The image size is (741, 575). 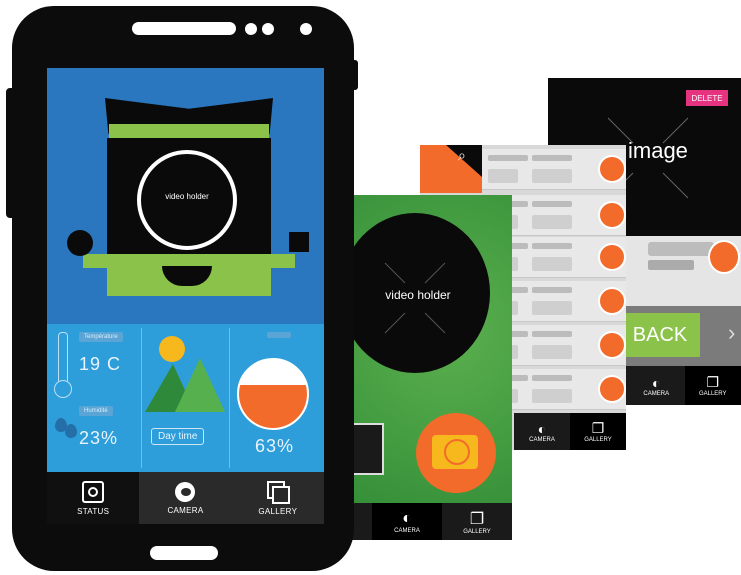 I want to click on tab-status-label: STATUS, so click(x=93, y=511).